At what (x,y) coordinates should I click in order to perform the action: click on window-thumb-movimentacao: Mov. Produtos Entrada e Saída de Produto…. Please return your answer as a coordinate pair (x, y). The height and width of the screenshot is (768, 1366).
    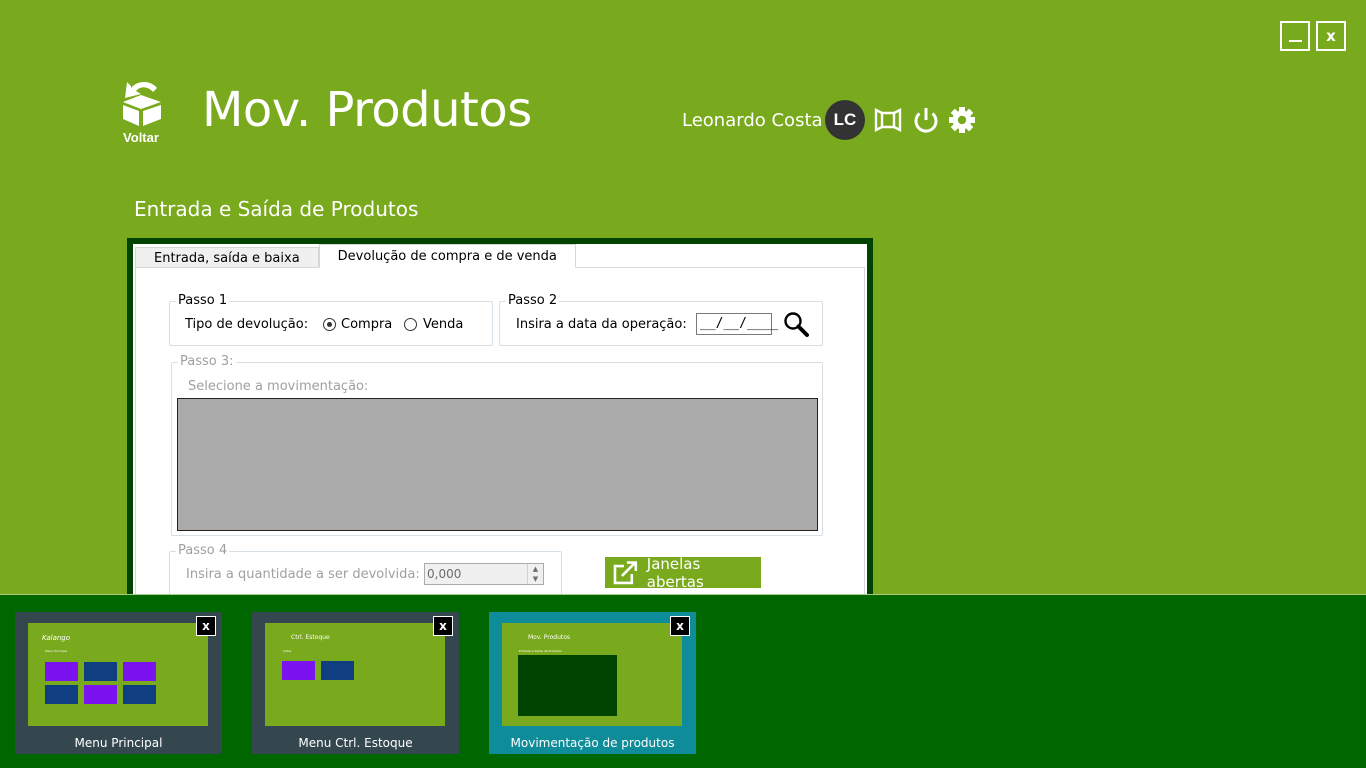
    Looking at the image, I should click on (592, 683).